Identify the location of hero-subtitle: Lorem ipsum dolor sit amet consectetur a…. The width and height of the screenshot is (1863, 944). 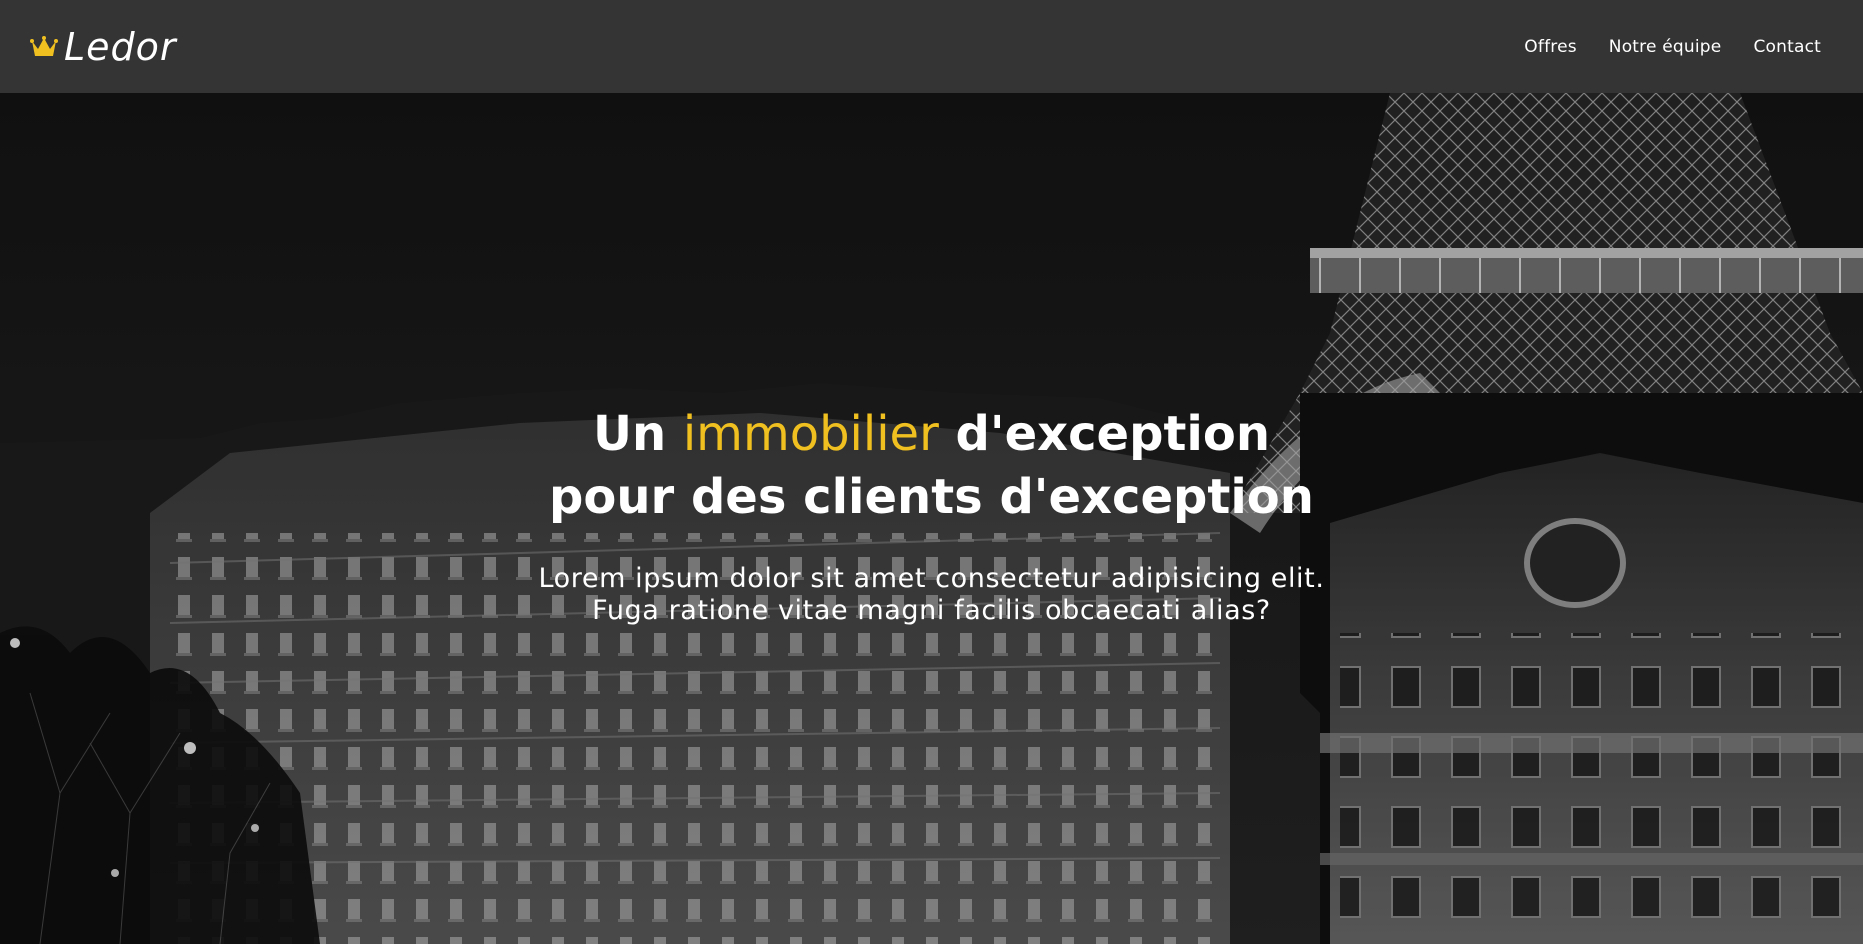
(931, 594).